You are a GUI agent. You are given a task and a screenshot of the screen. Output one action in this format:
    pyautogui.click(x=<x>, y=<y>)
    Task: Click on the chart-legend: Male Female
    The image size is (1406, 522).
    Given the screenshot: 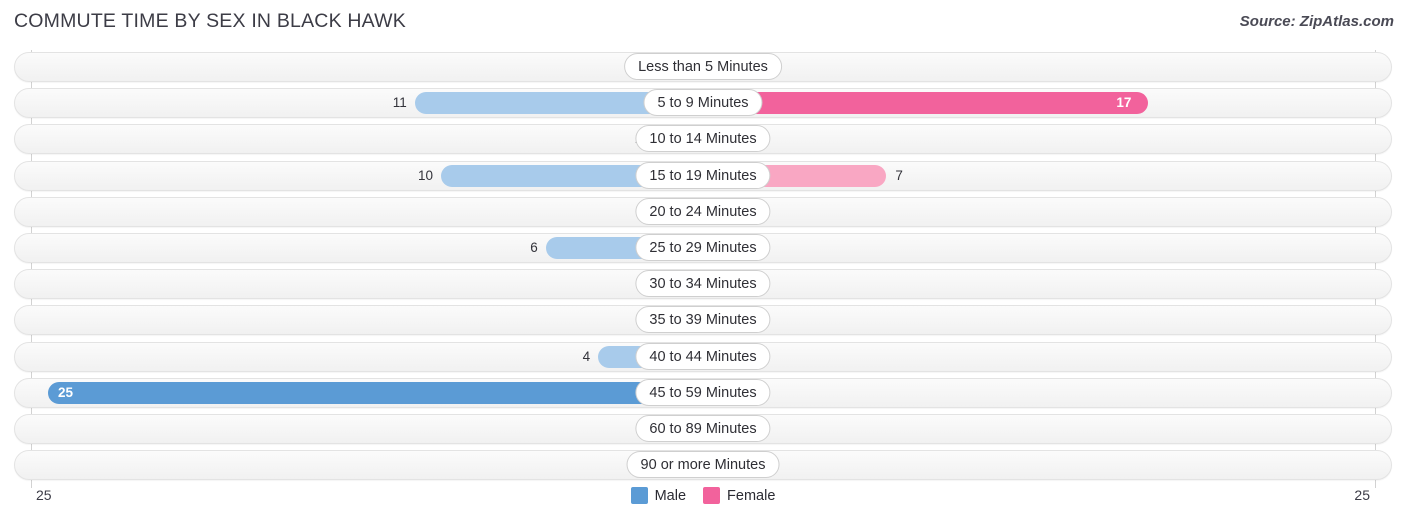 What is the action you would take?
    pyautogui.click(x=703, y=495)
    